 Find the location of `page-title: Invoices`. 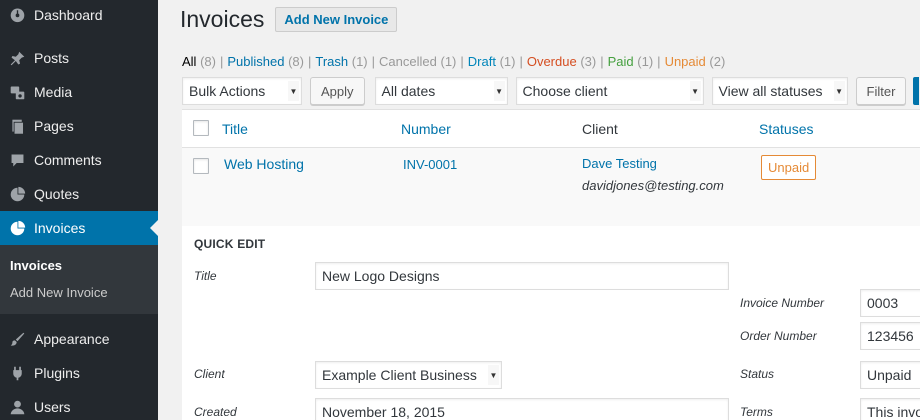

page-title: Invoices is located at coordinates (222, 19).